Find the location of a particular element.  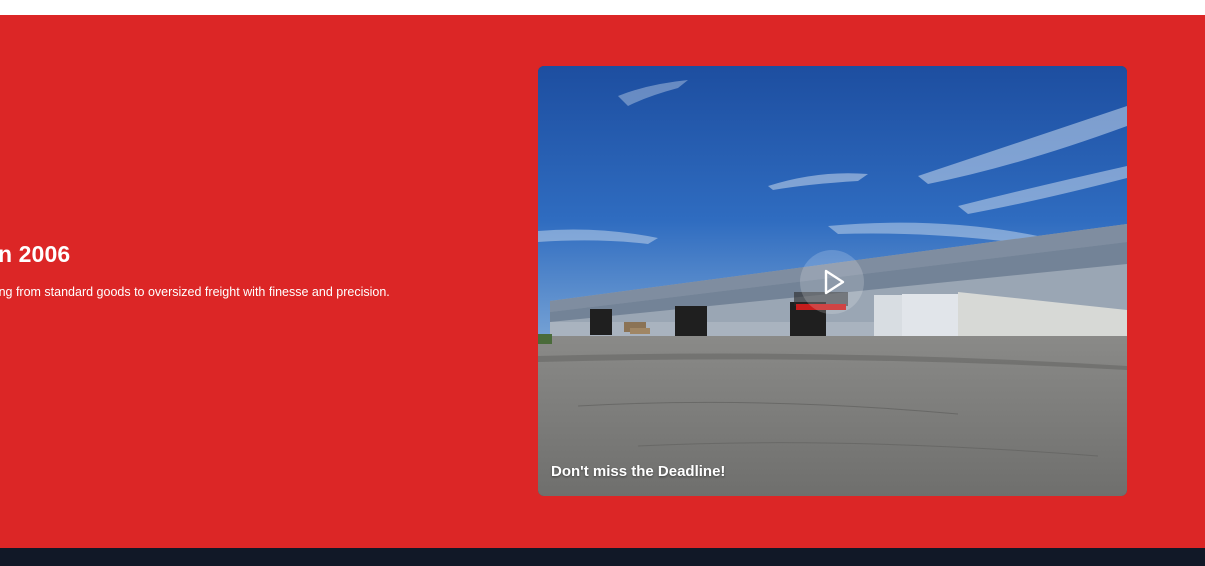

play-icon is located at coordinates (834, 282).